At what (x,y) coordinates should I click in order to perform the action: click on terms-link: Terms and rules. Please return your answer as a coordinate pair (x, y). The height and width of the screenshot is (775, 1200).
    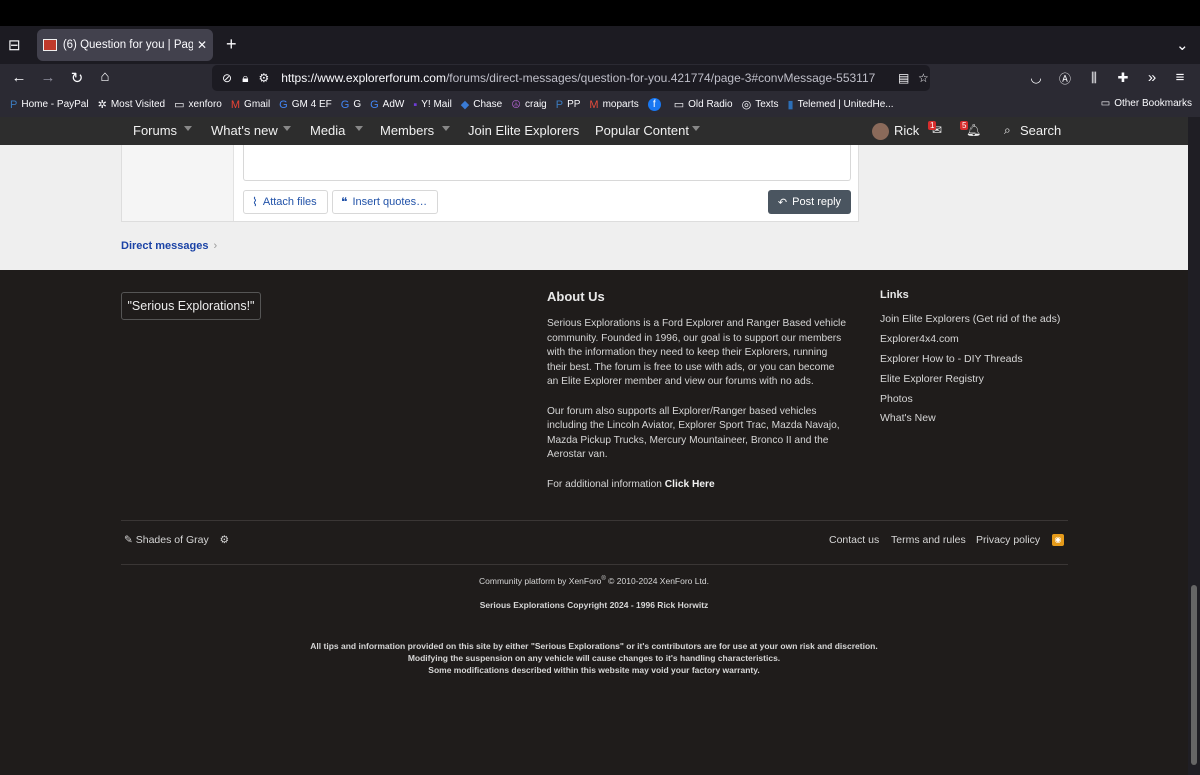
    Looking at the image, I should click on (928, 540).